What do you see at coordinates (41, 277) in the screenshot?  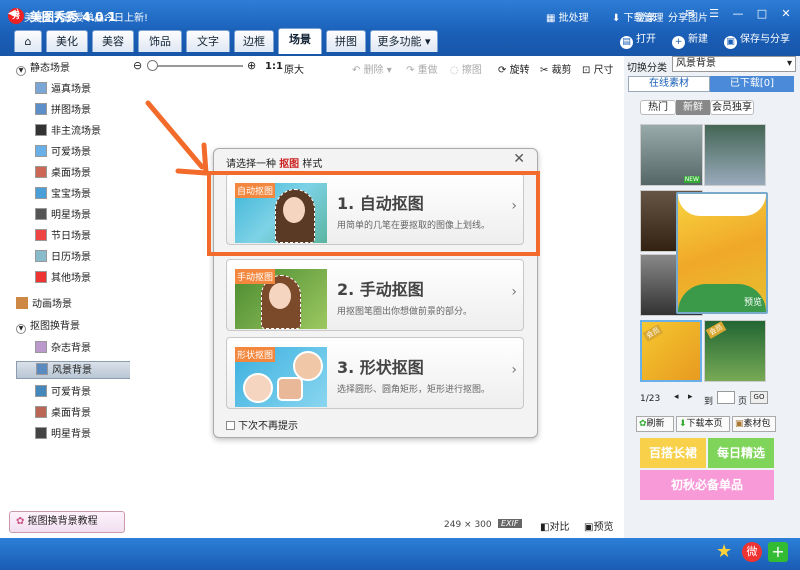 I see `heart-icon` at bounding box center [41, 277].